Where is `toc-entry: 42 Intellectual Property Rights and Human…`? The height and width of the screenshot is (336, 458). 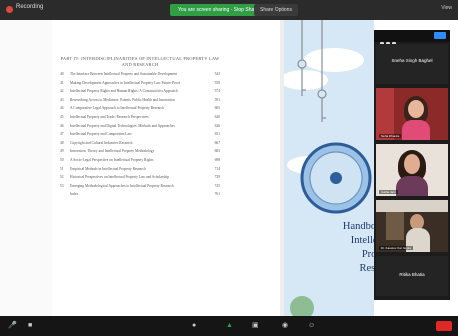 toc-entry: 42 Intellectual Property Rights and Human… is located at coordinates (140, 91).